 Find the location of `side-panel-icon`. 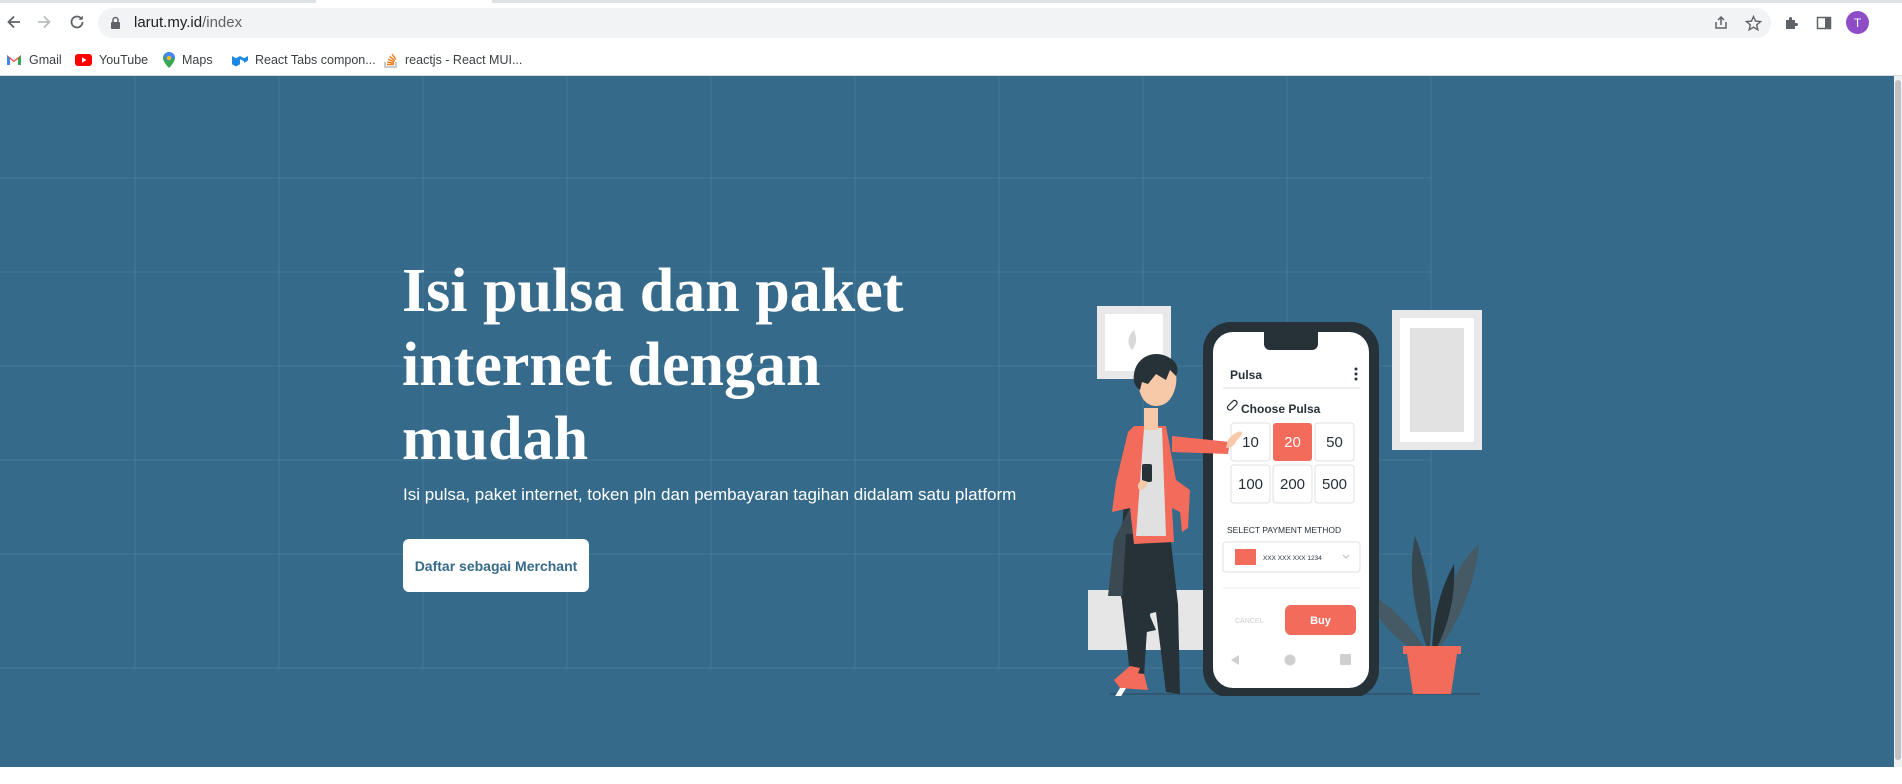

side-panel-icon is located at coordinates (1824, 23).